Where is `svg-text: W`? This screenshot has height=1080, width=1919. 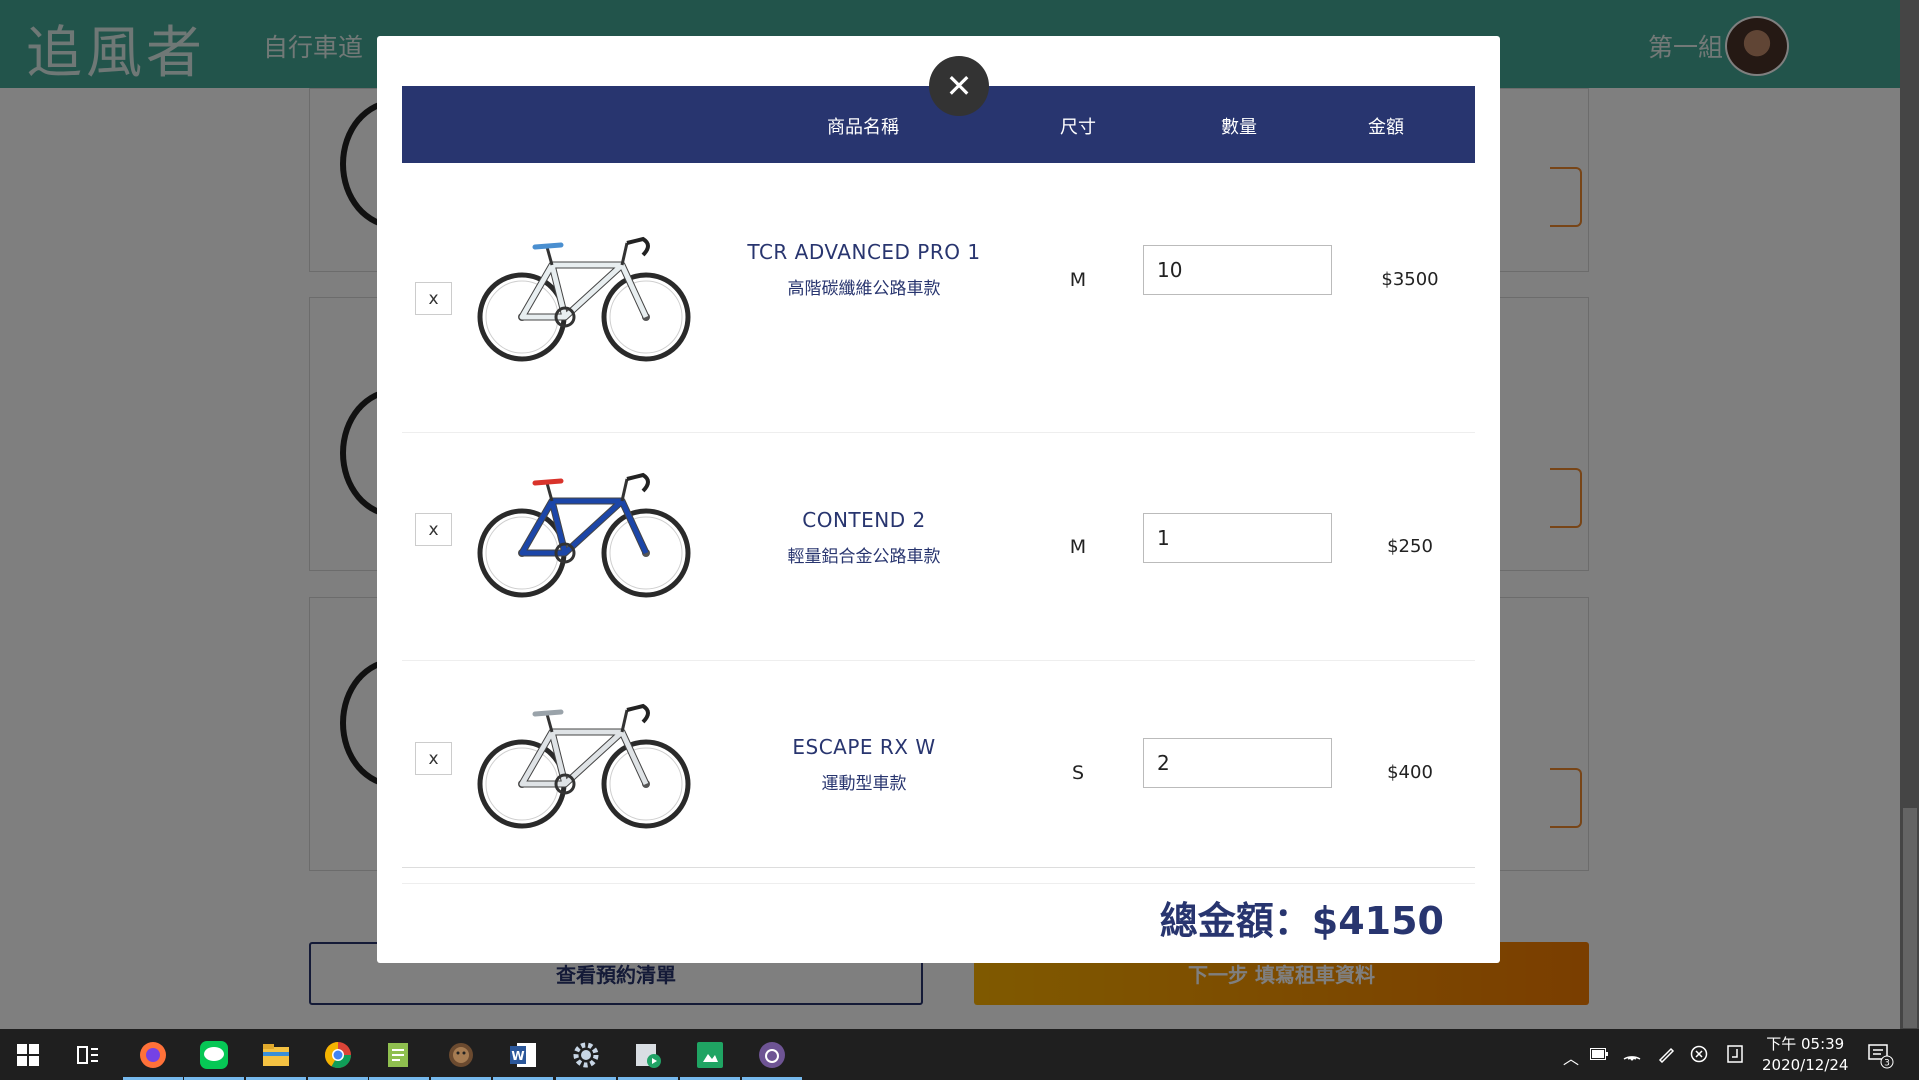
svg-text: W is located at coordinates (517, 1056).